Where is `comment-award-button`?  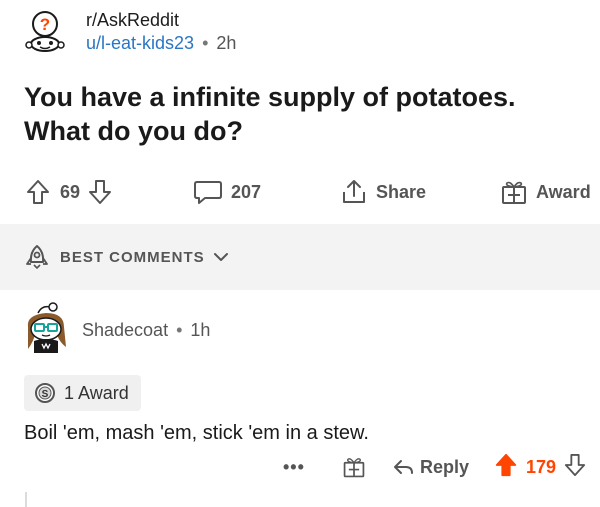
comment-award-button is located at coordinates (354, 467).